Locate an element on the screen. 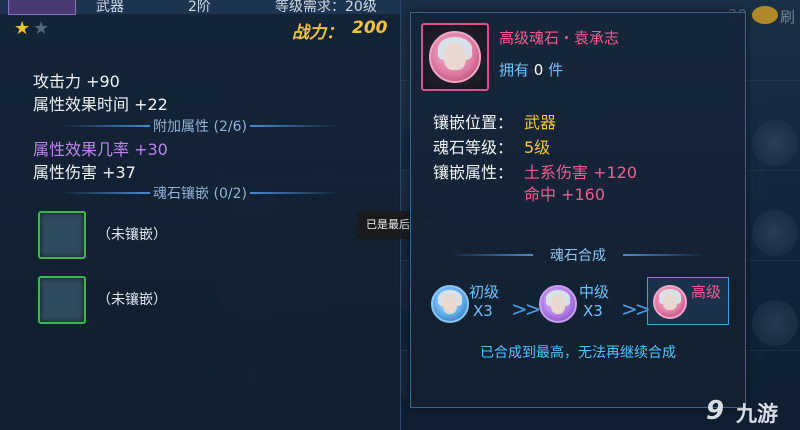 This screenshot has width=800, height=430. coin-icon is located at coordinates (765, 15).